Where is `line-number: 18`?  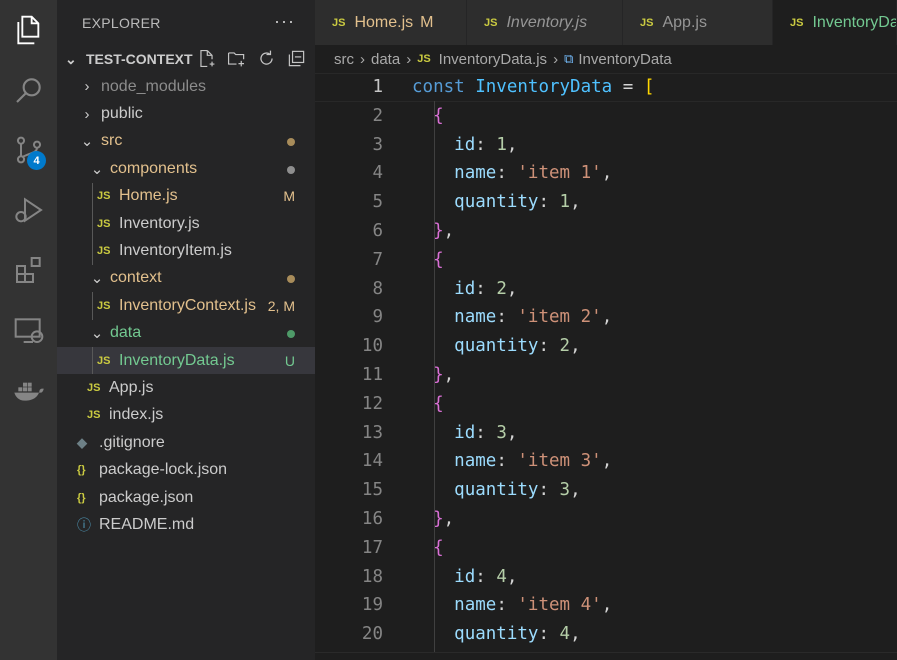 line-number: 18 is located at coordinates (372, 576).